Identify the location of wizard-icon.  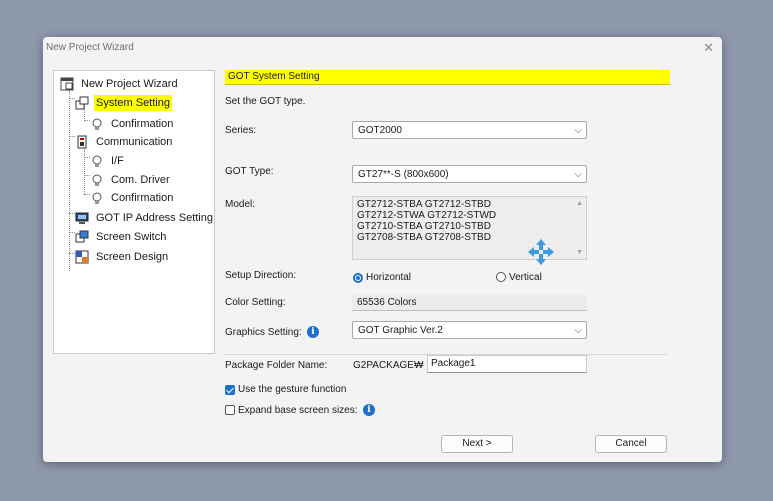
(67, 84).